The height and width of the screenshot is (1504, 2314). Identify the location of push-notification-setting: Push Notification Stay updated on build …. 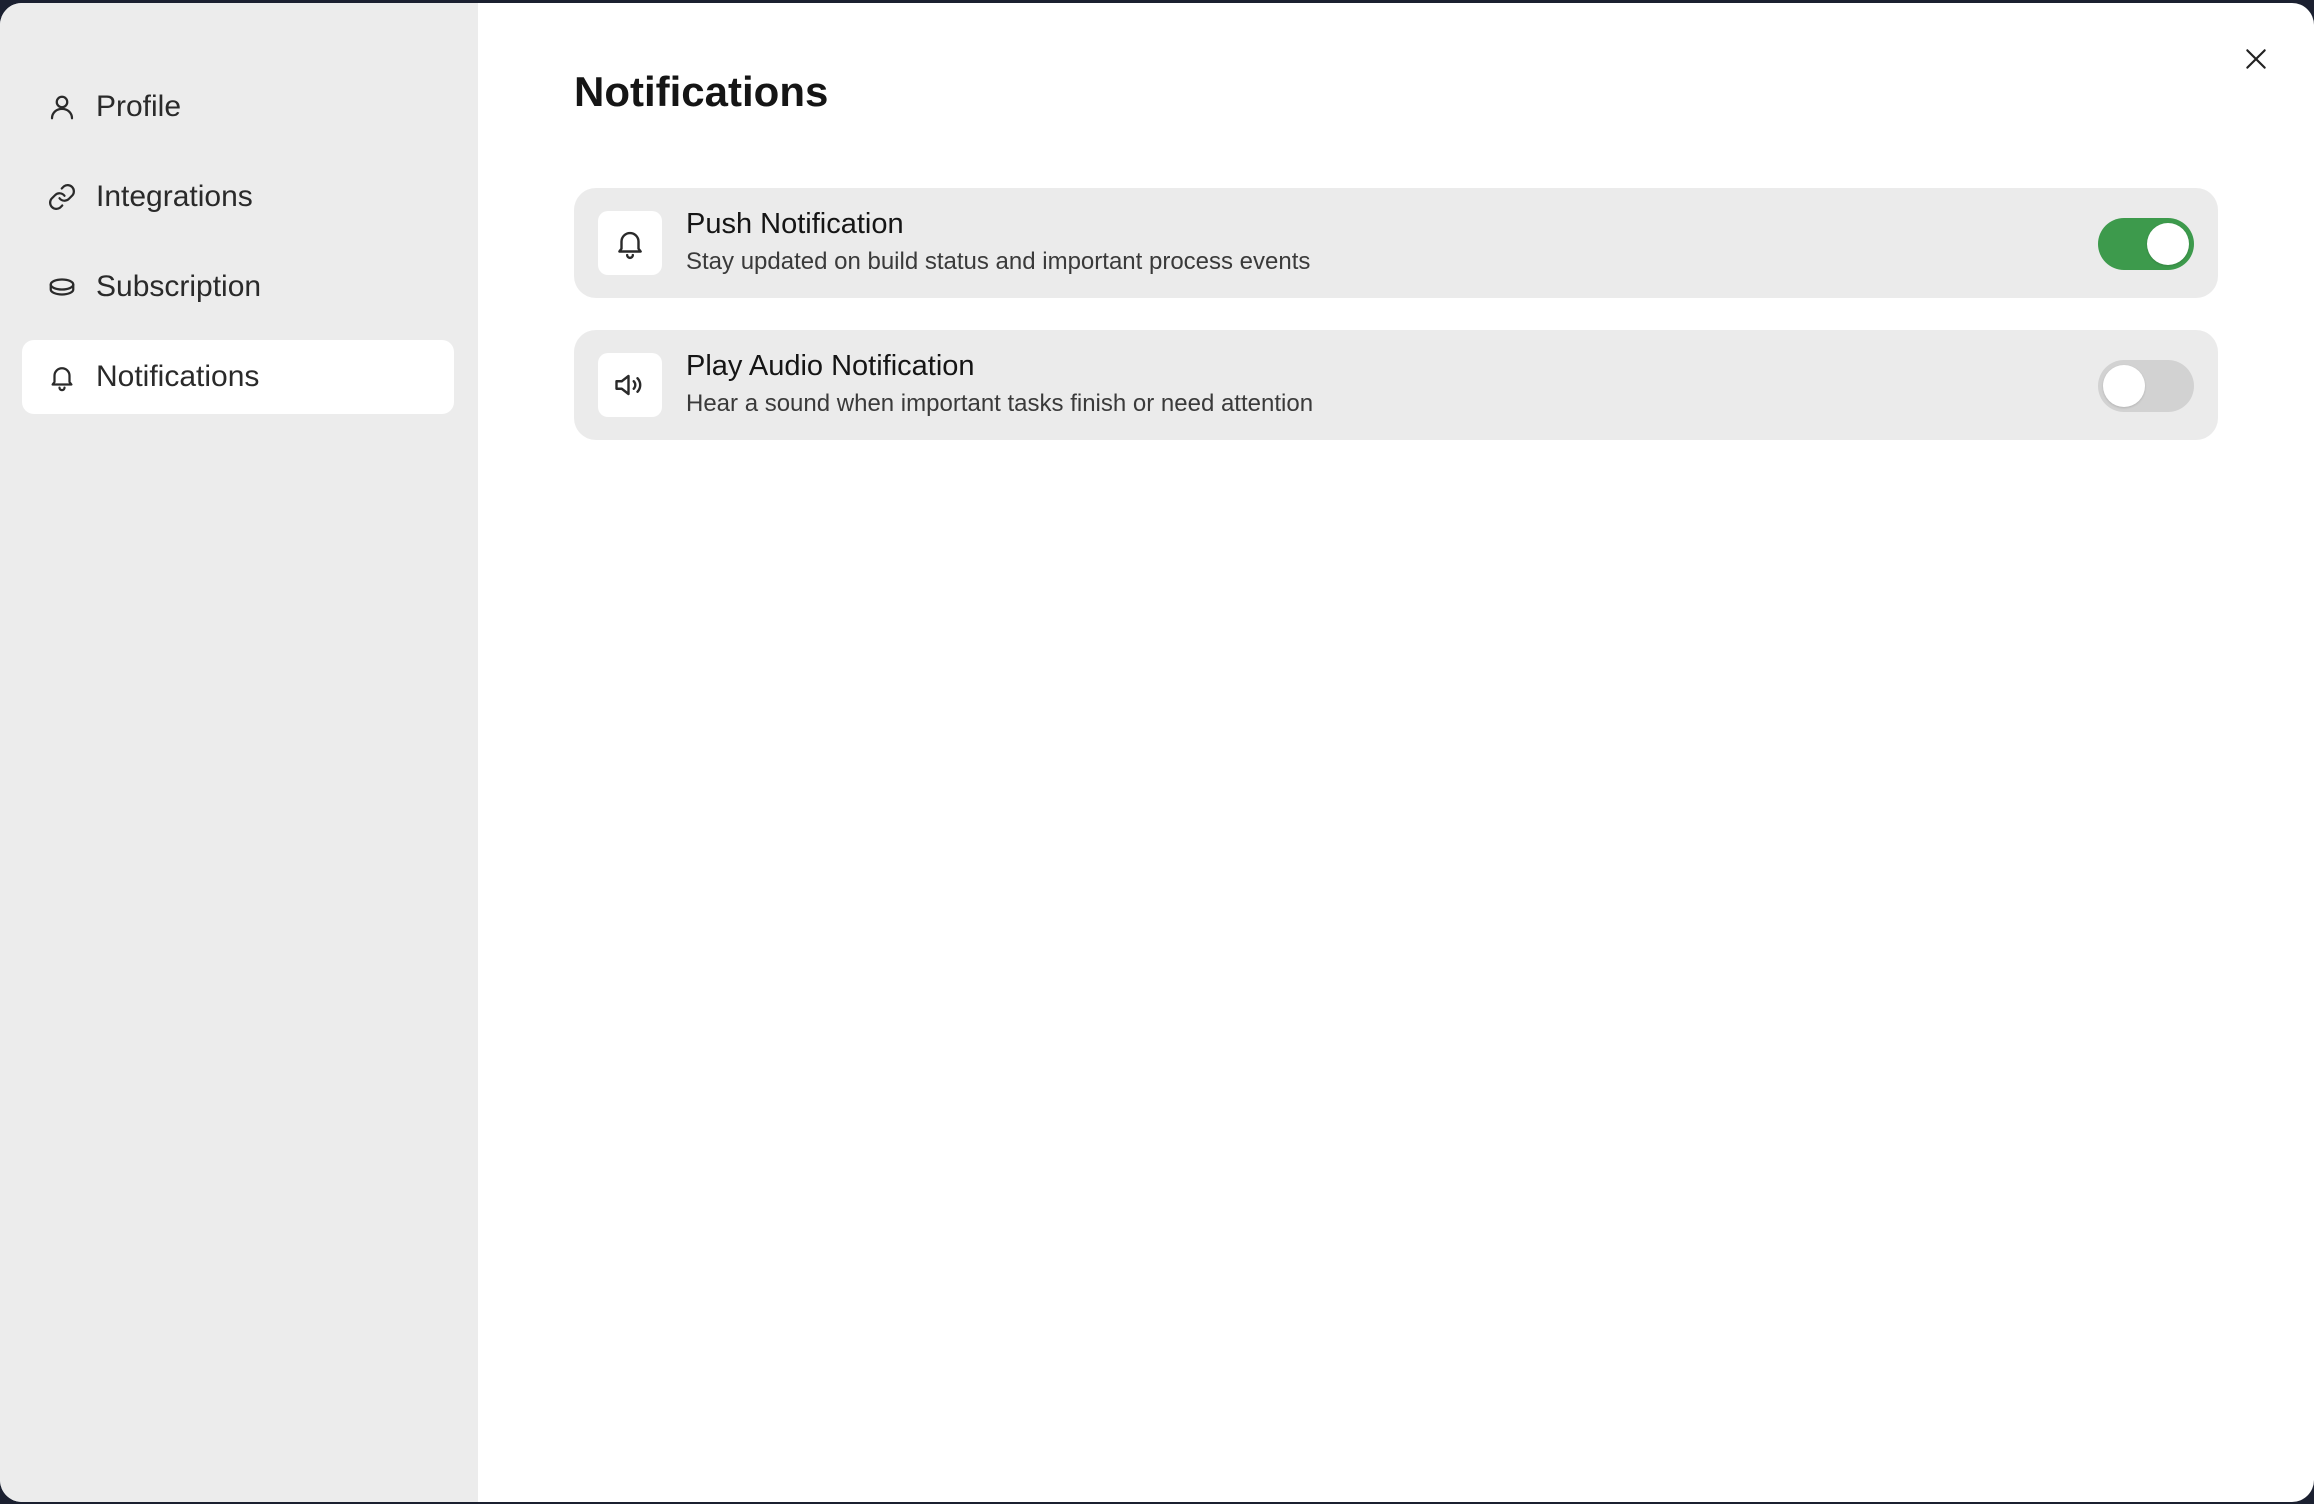
(1396, 243).